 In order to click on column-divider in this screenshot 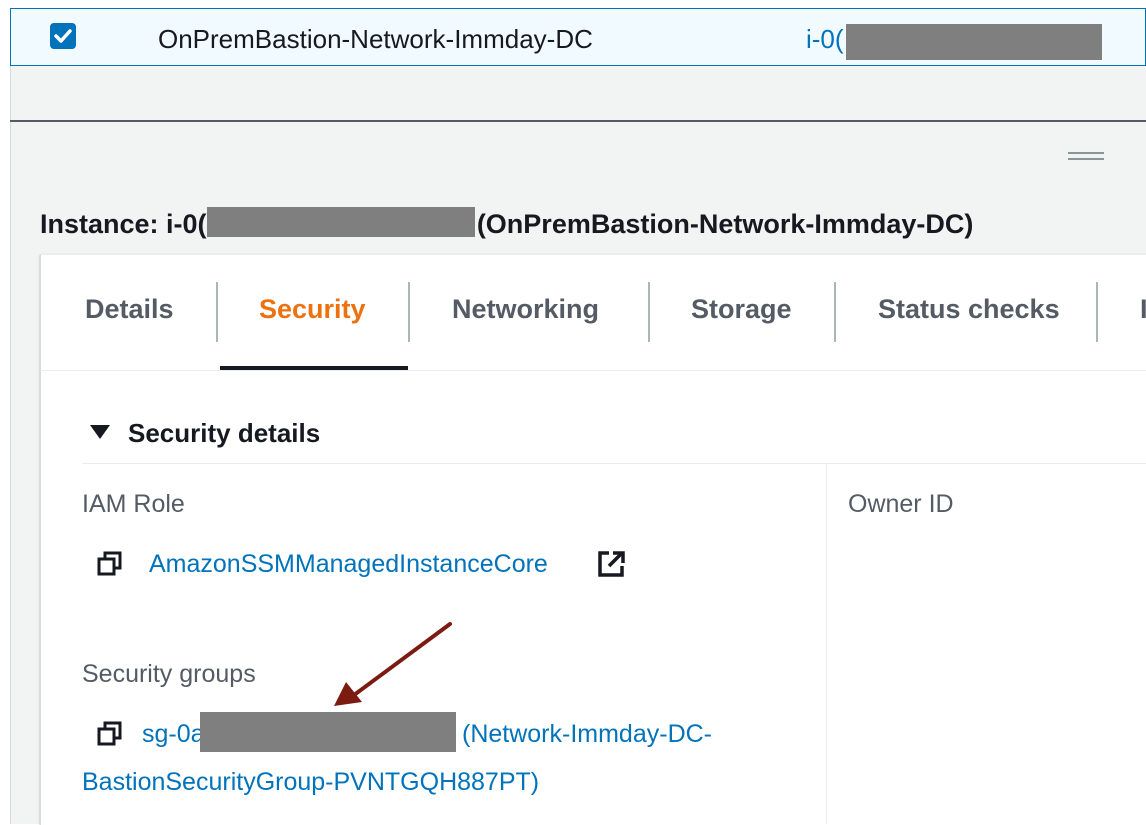, I will do `click(826, 643)`.